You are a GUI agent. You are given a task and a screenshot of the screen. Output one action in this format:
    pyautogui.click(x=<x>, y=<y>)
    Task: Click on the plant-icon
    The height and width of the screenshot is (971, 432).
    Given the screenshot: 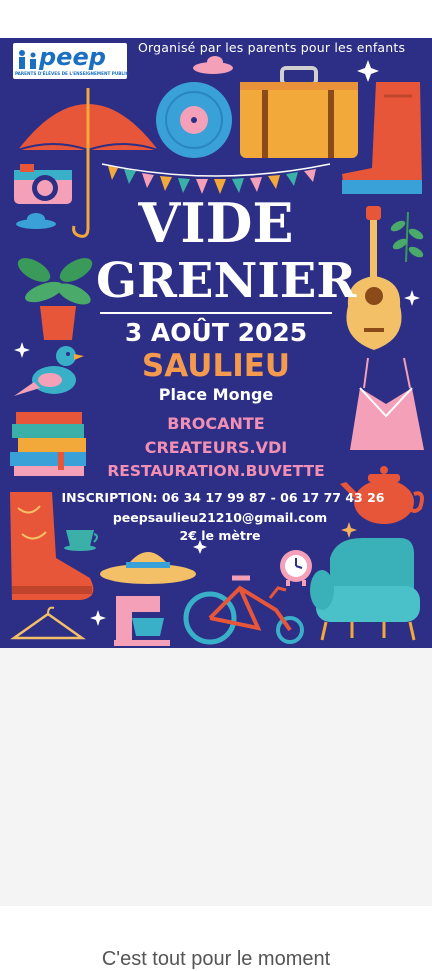 What is the action you would take?
    pyautogui.click(x=55, y=299)
    